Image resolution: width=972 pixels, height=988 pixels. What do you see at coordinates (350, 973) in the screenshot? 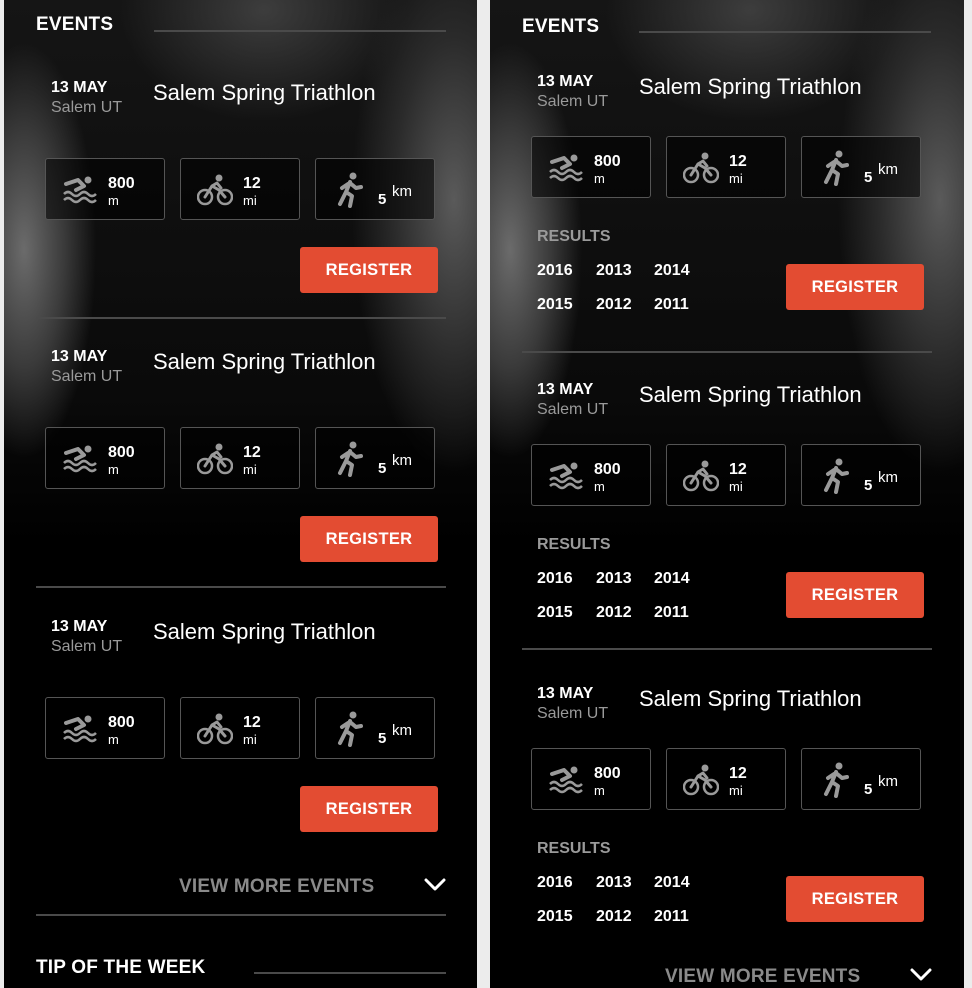
I see `tip-title-rule` at bounding box center [350, 973].